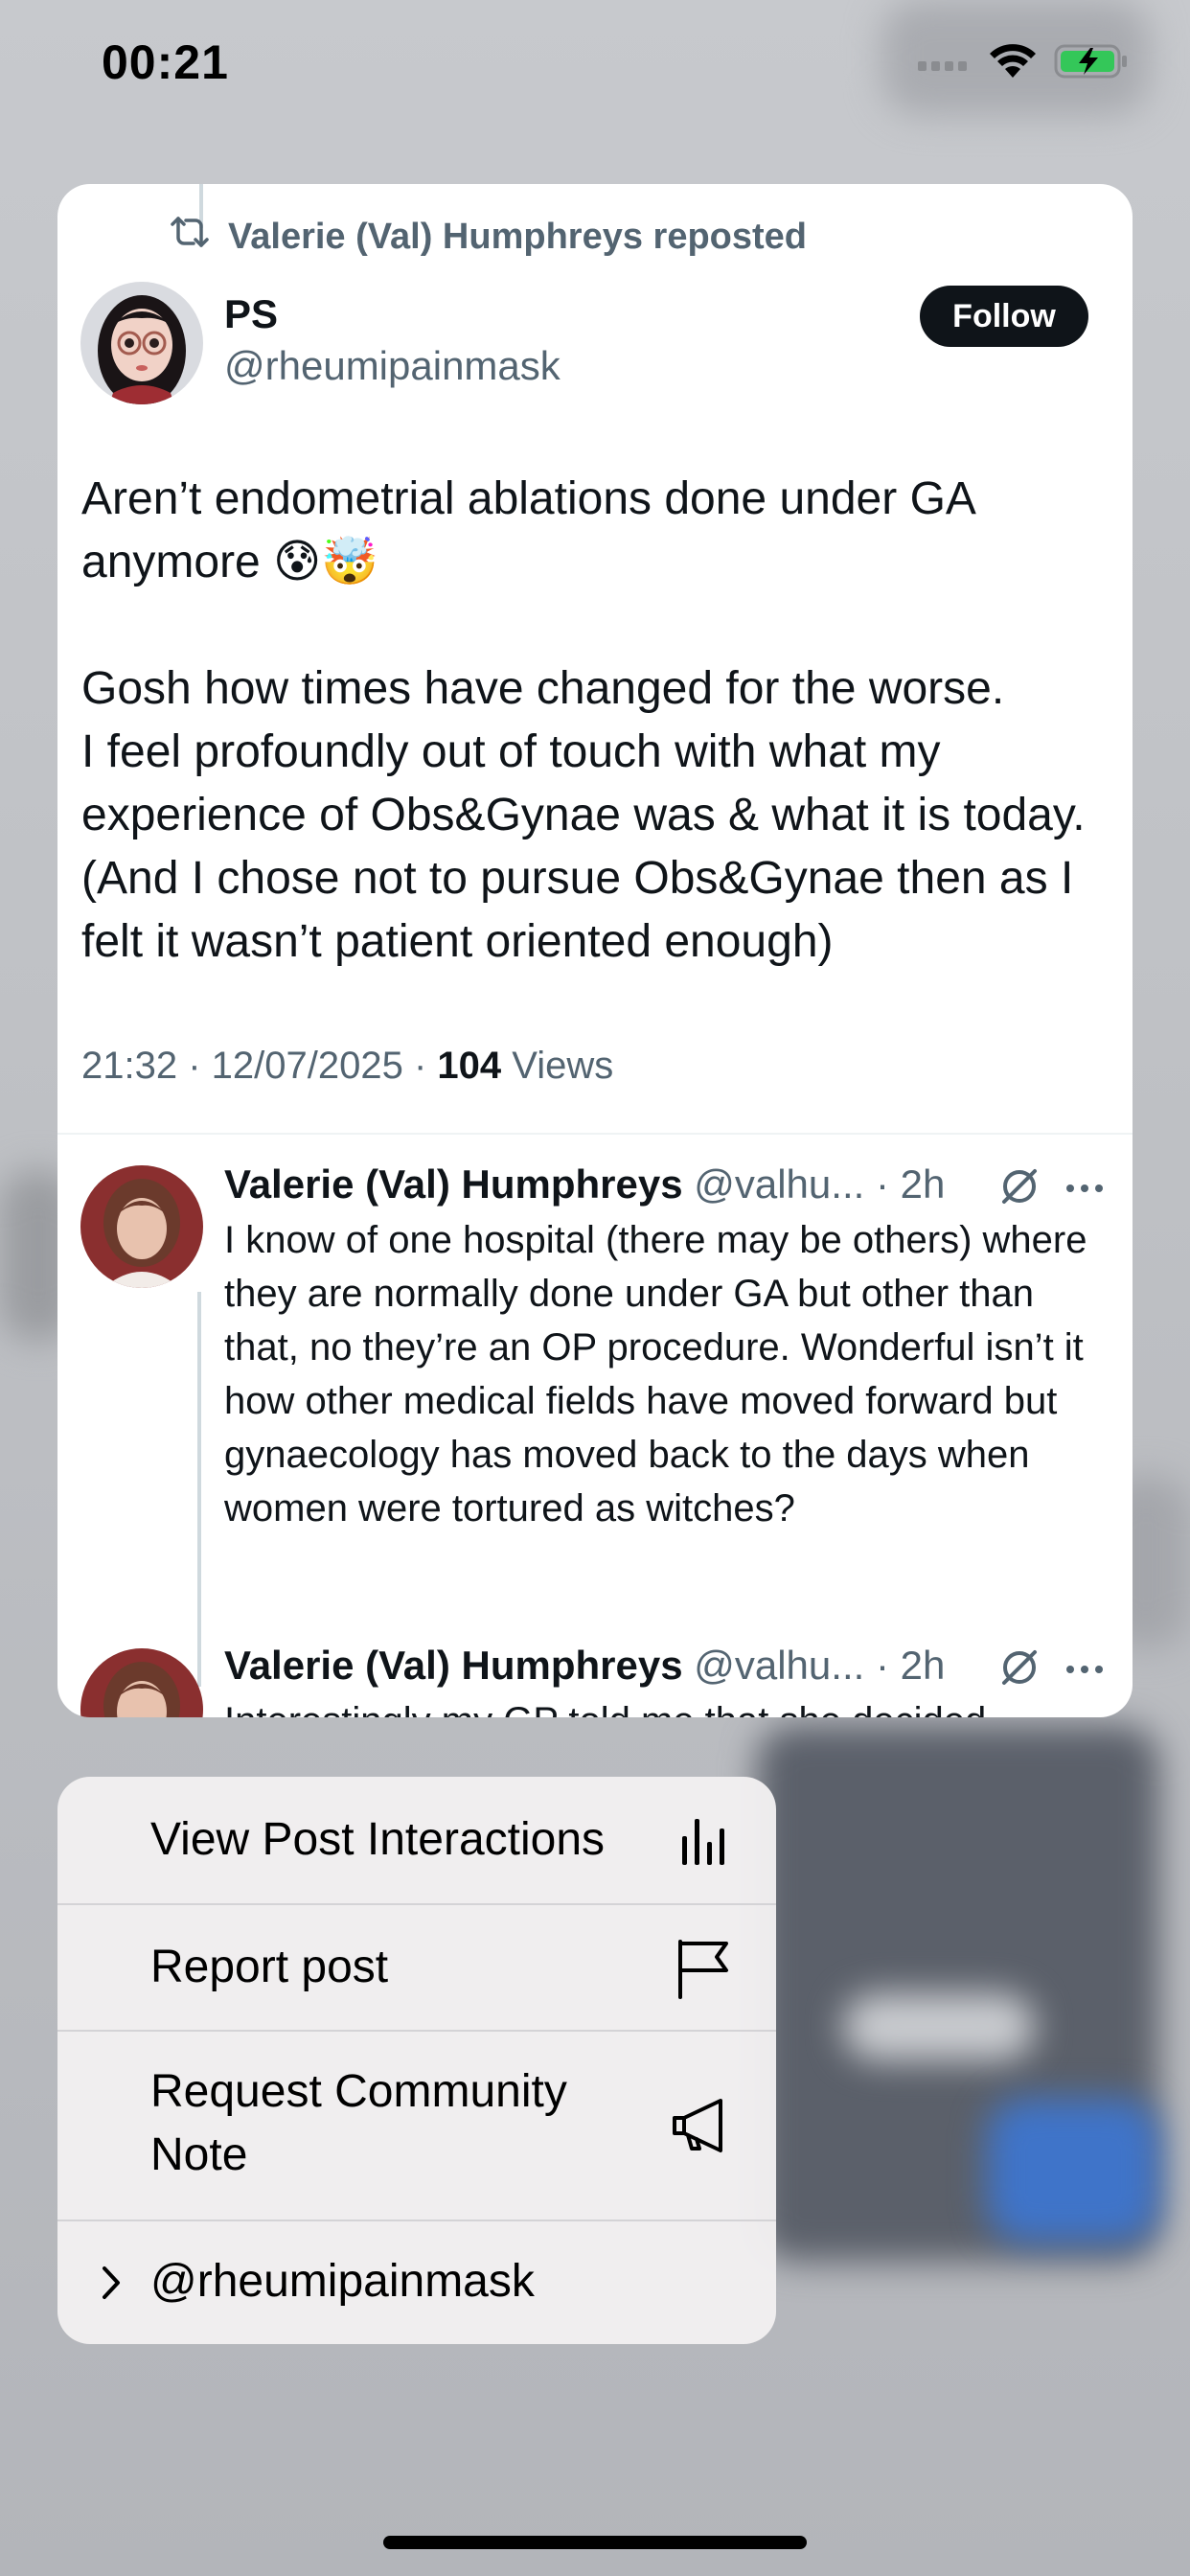 The width and height of the screenshot is (1190, 2576). I want to click on menu-item-profile: @rheumipainmask, so click(417, 2282).